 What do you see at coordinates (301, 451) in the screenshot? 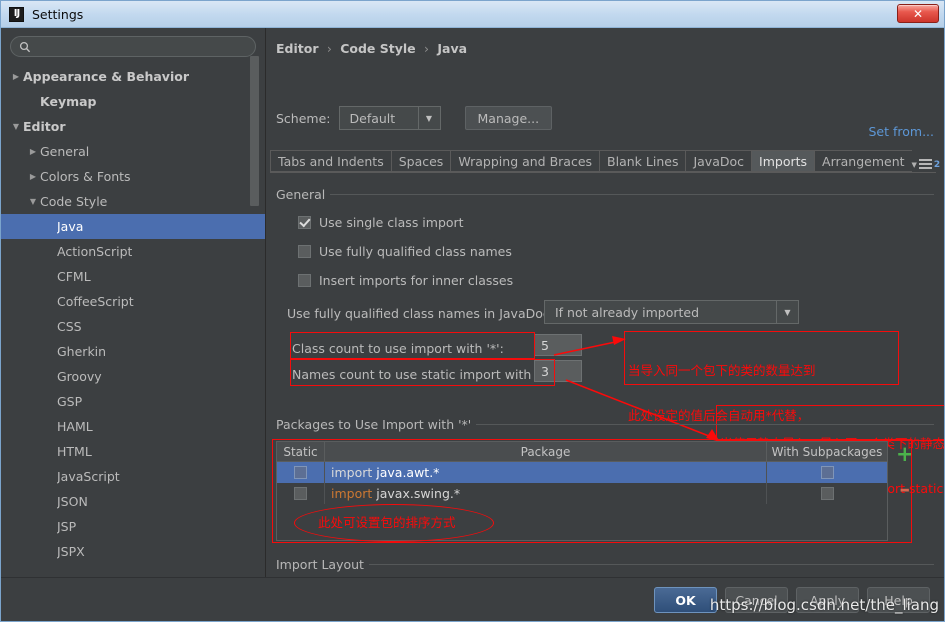
I see `column-header-static: Static` at bounding box center [301, 451].